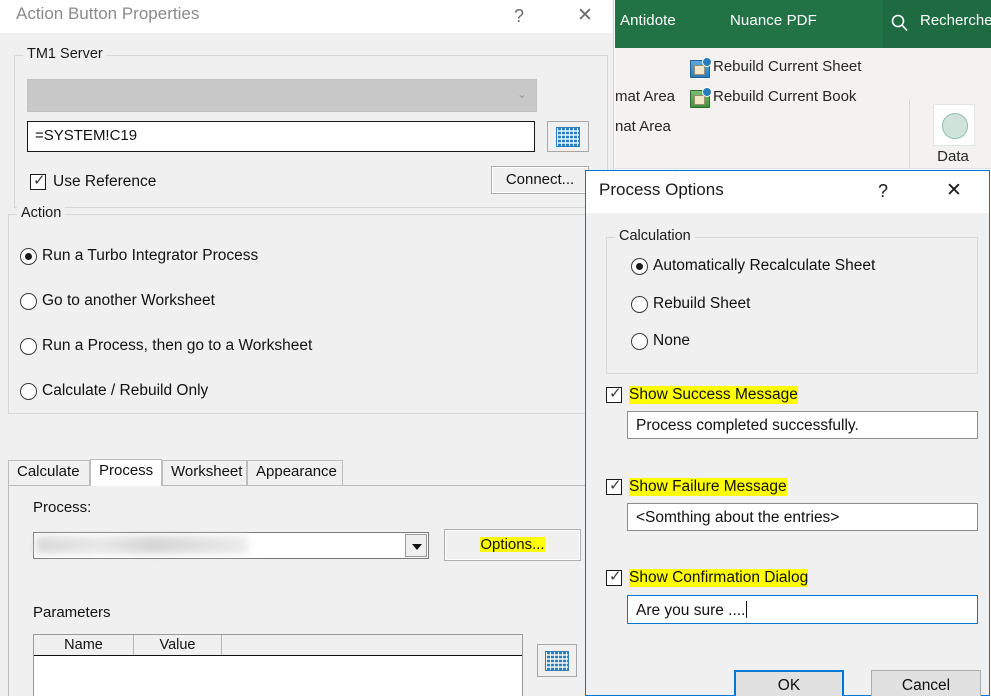  I want to click on text-cursor, so click(747, 609).